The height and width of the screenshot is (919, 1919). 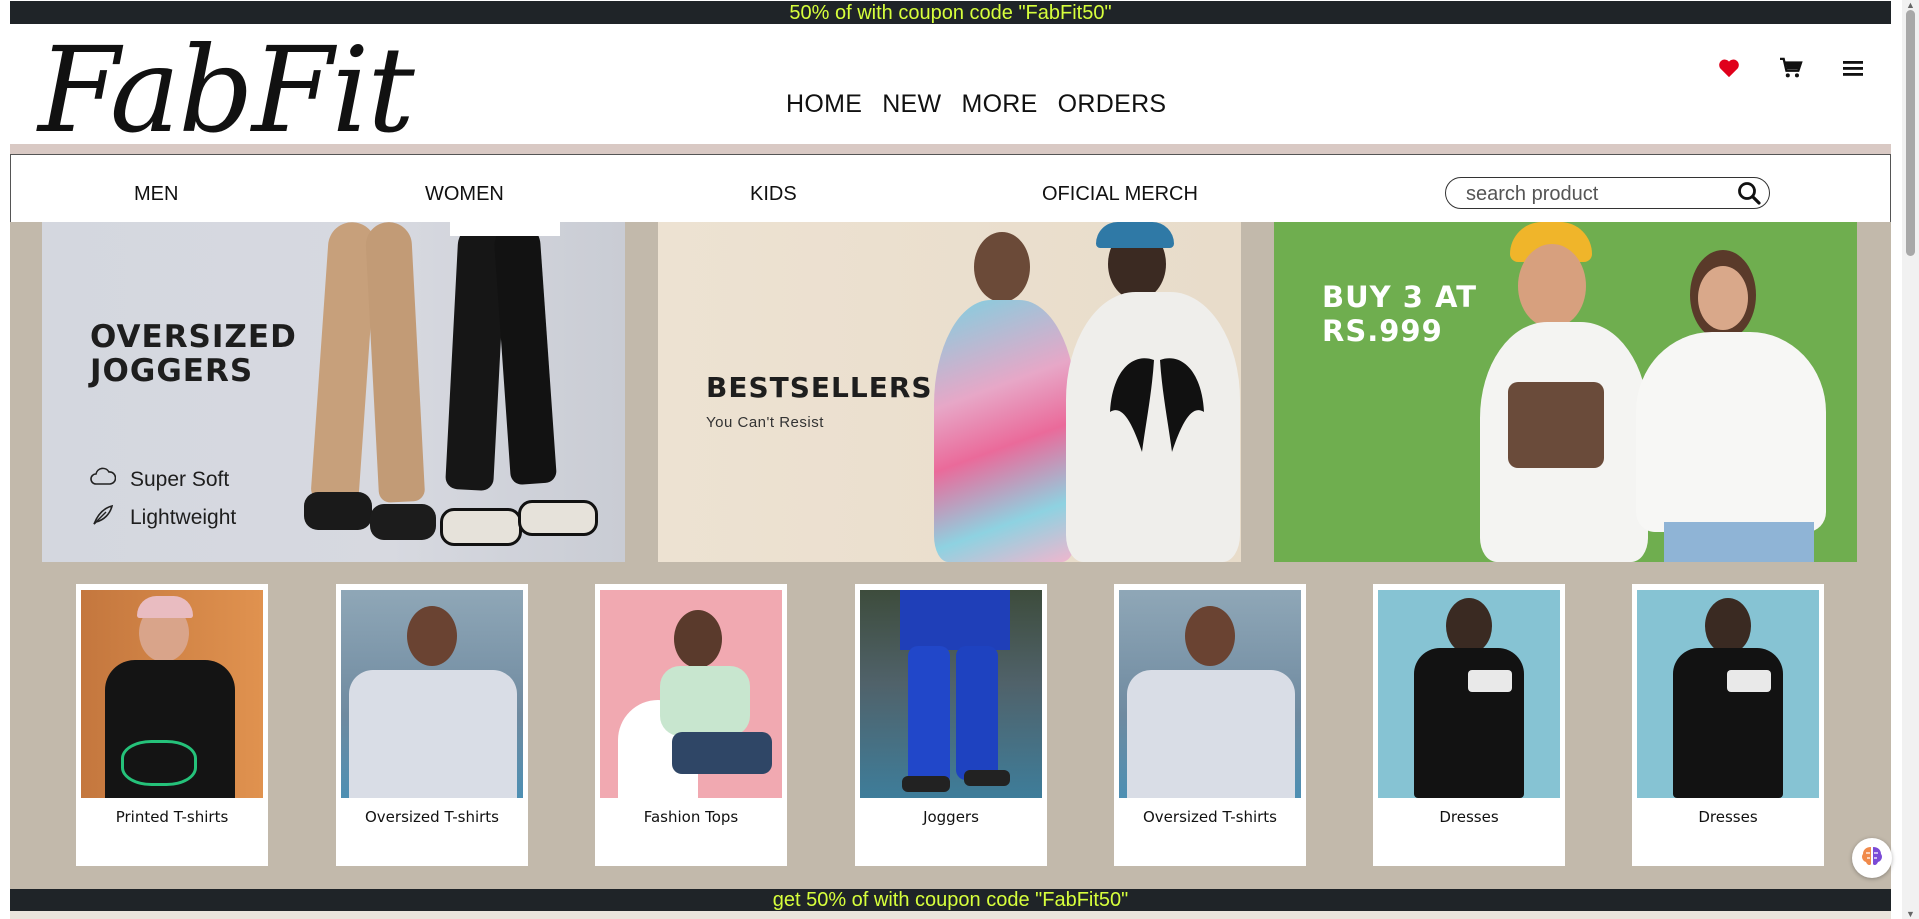 I want to click on next-section-peek, so click(x=950, y=915).